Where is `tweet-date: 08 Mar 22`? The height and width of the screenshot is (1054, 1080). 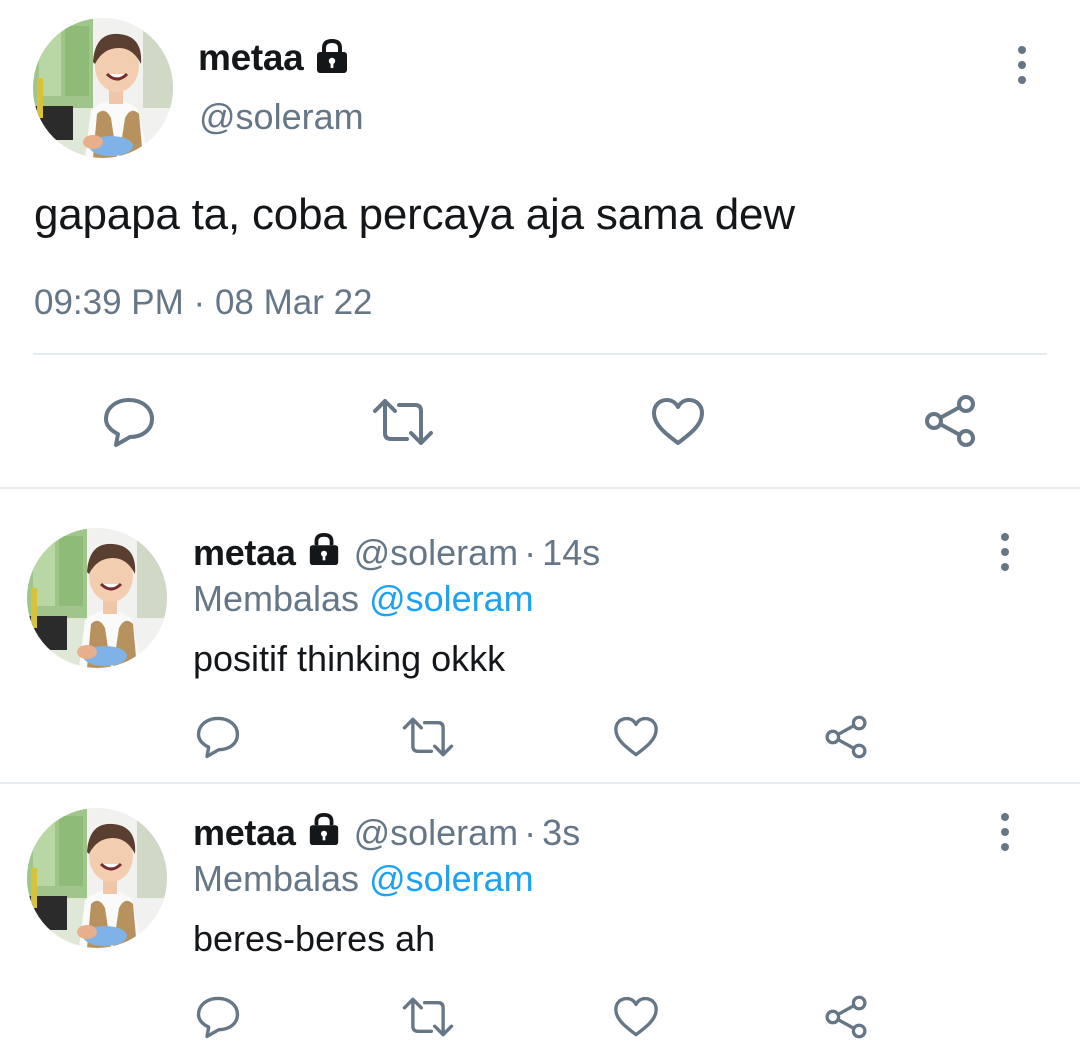
tweet-date: 08 Mar 22 is located at coordinates (293, 302).